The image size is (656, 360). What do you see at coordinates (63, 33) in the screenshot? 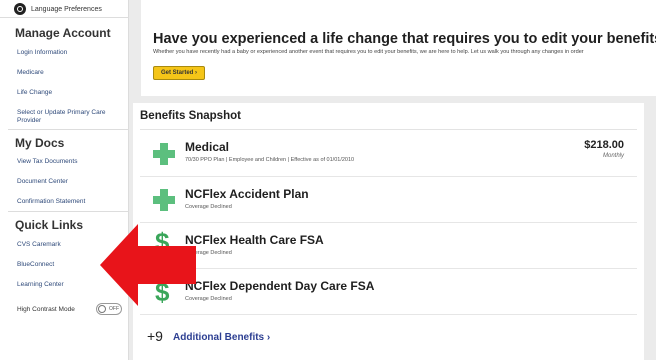
I see `section-title-manage-account: Manage Account` at bounding box center [63, 33].